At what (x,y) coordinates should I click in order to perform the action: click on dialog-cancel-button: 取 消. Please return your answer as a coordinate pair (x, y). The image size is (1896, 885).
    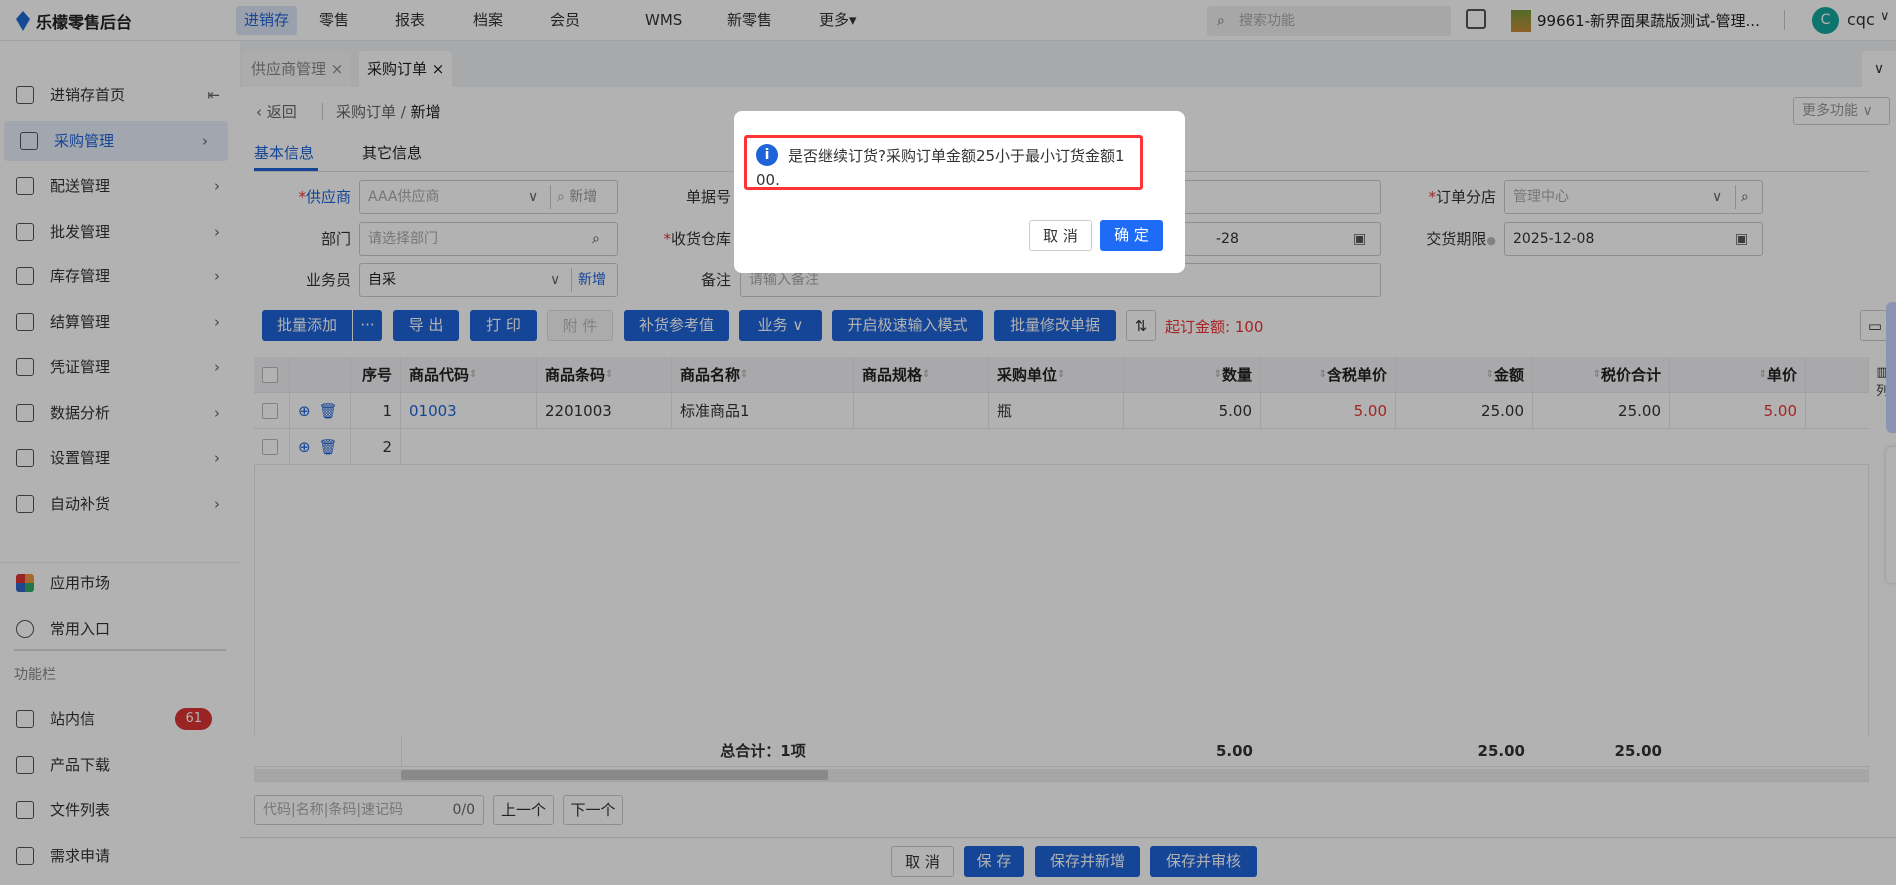
    Looking at the image, I should click on (1060, 235).